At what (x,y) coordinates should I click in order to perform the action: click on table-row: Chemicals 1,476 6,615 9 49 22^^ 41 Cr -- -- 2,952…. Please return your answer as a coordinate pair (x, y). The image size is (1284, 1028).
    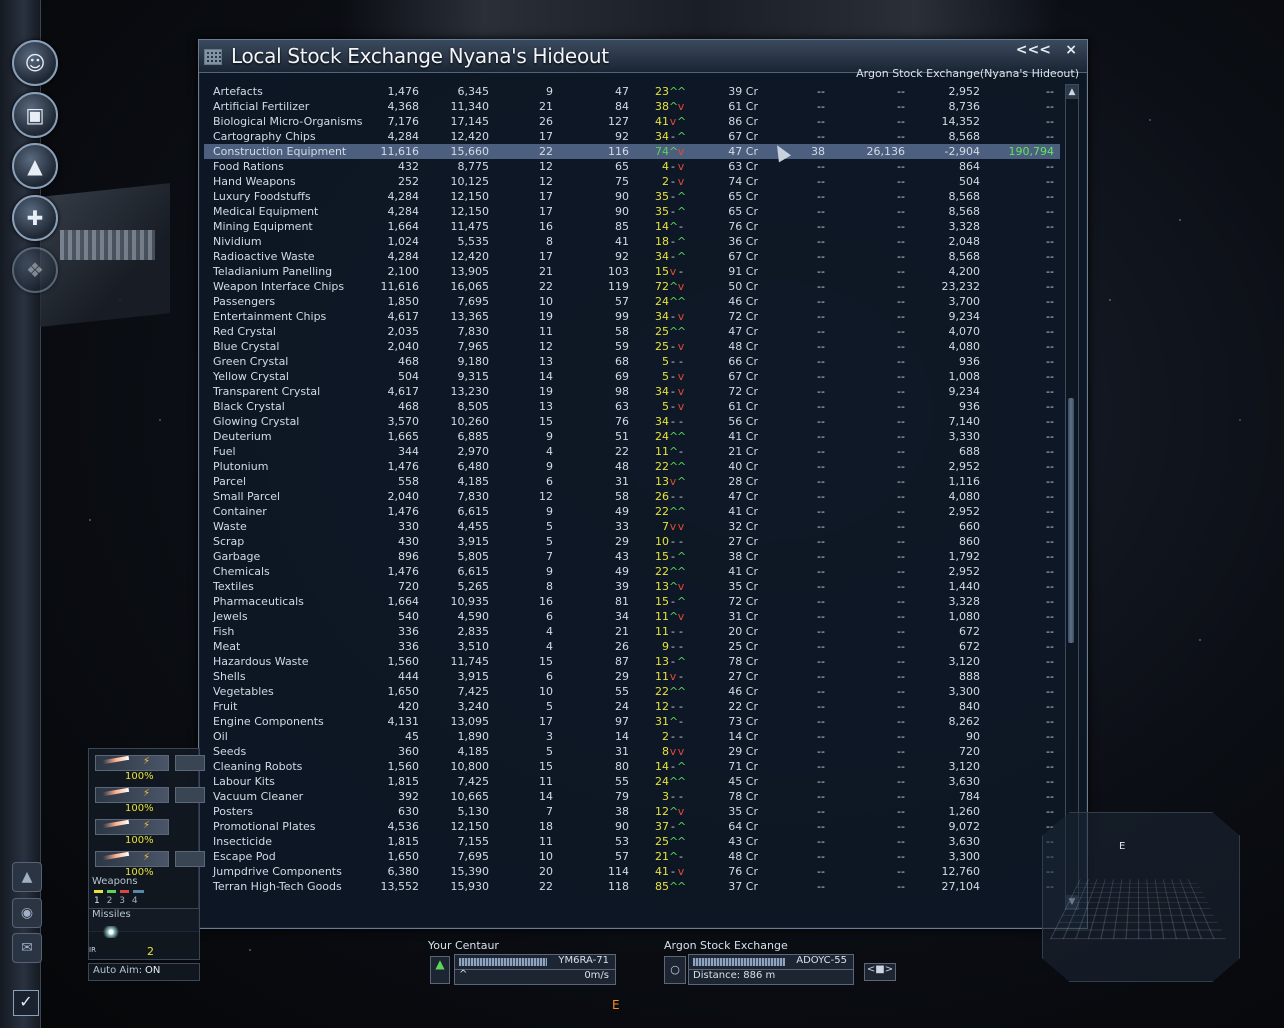
    Looking at the image, I should click on (632, 571).